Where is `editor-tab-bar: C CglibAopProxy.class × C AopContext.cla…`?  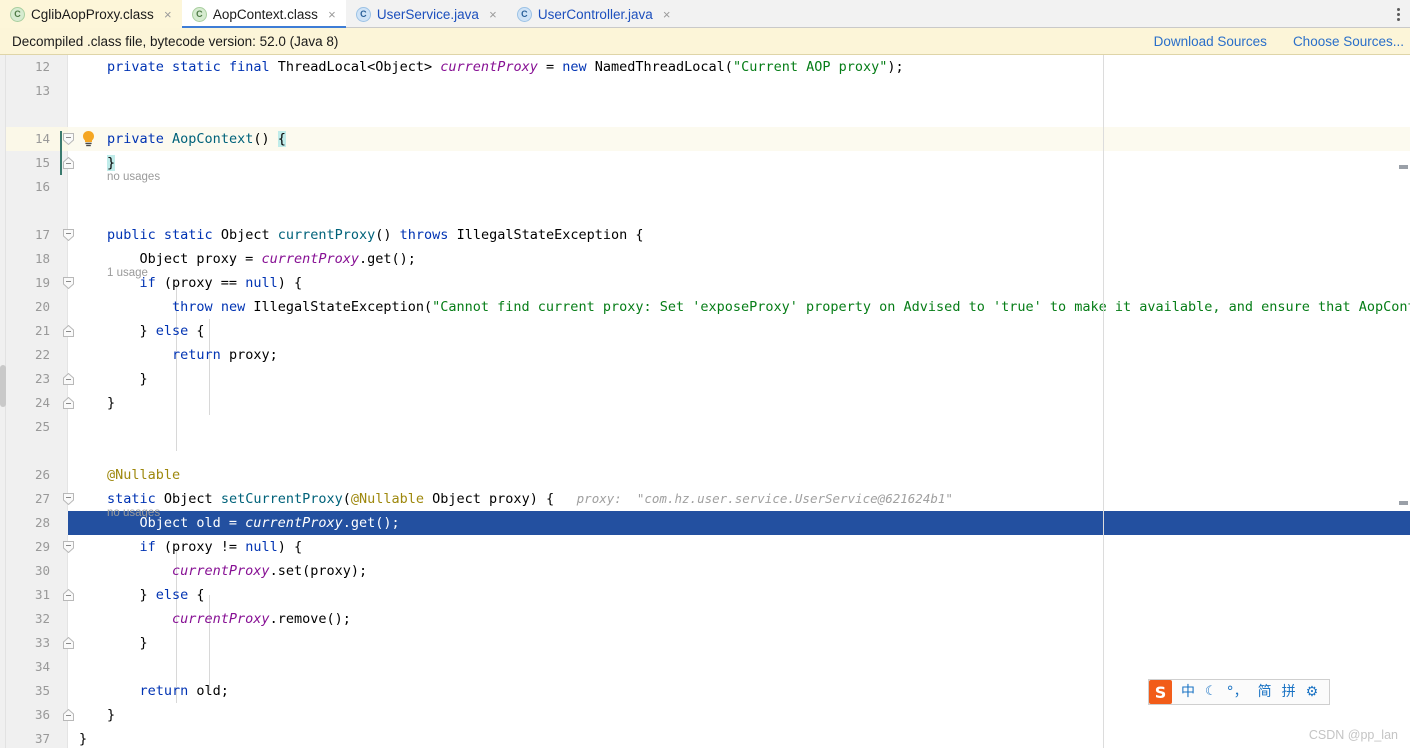 editor-tab-bar: C CglibAopProxy.class × C AopContext.cla… is located at coordinates (705, 14).